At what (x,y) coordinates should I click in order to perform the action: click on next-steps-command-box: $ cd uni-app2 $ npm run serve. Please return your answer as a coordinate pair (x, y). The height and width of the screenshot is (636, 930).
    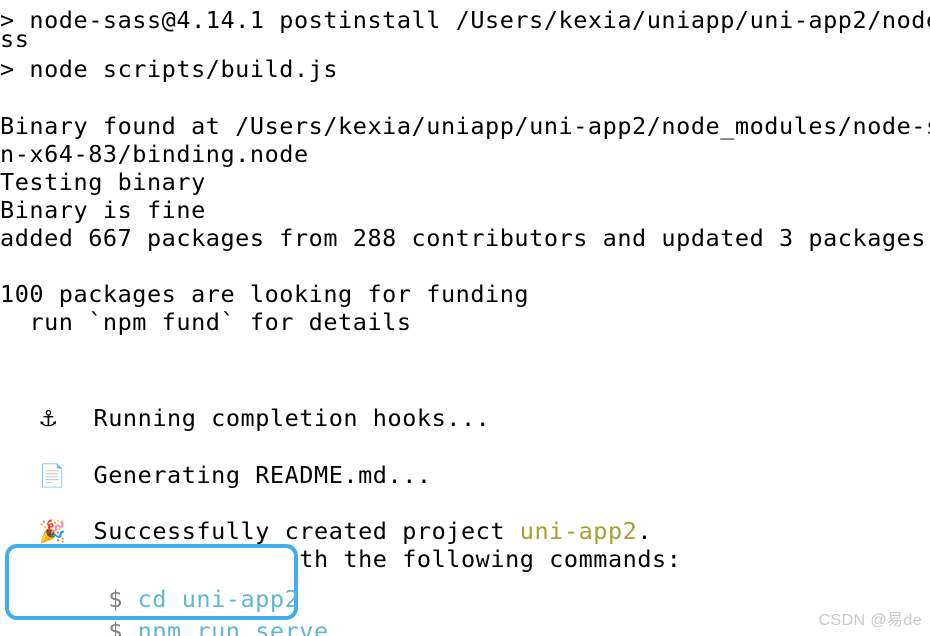
    Looking at the image, I should click on (166, 590).